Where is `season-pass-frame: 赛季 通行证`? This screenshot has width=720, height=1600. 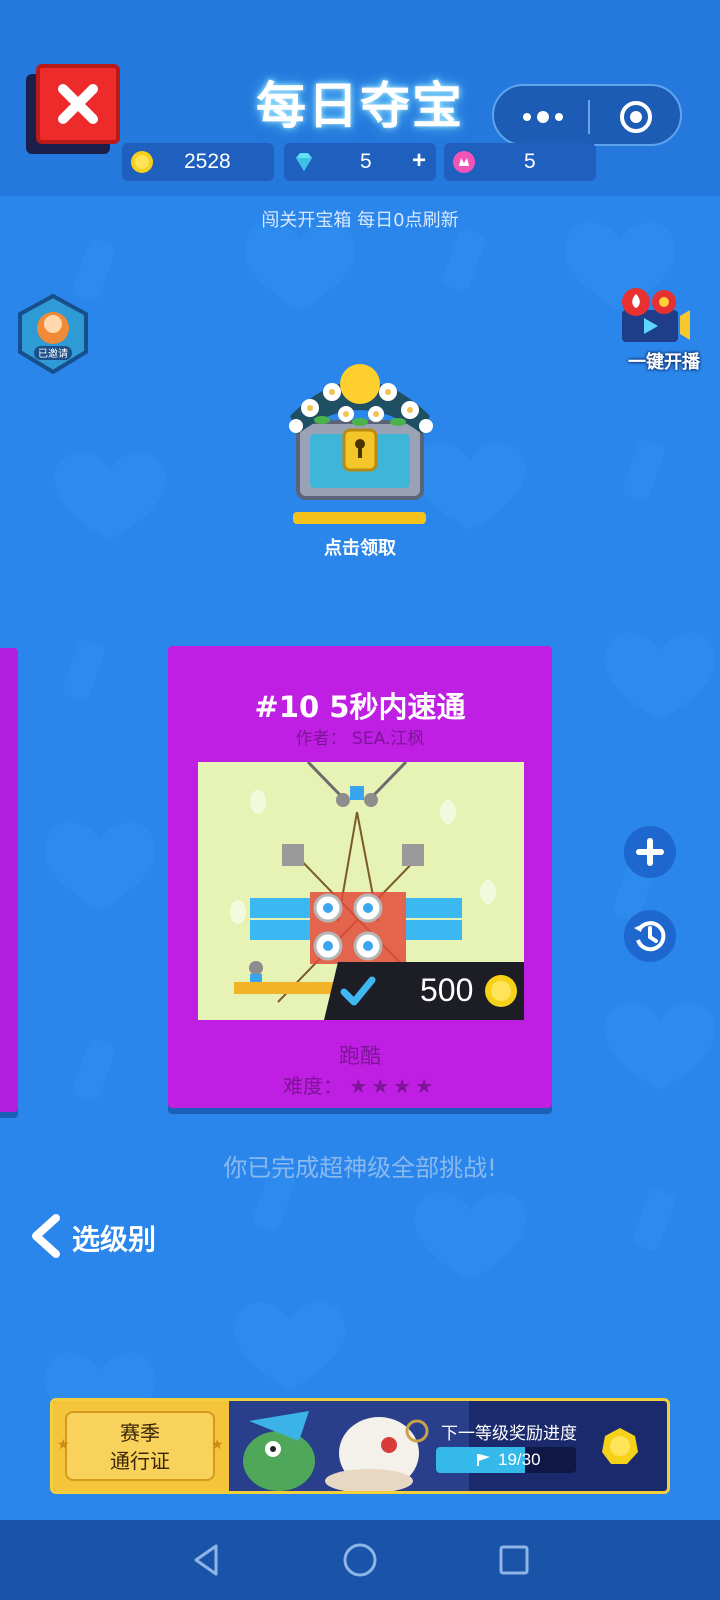 season-pass-frame: 赛季 通行证 is located at coordinates (140, 1446).